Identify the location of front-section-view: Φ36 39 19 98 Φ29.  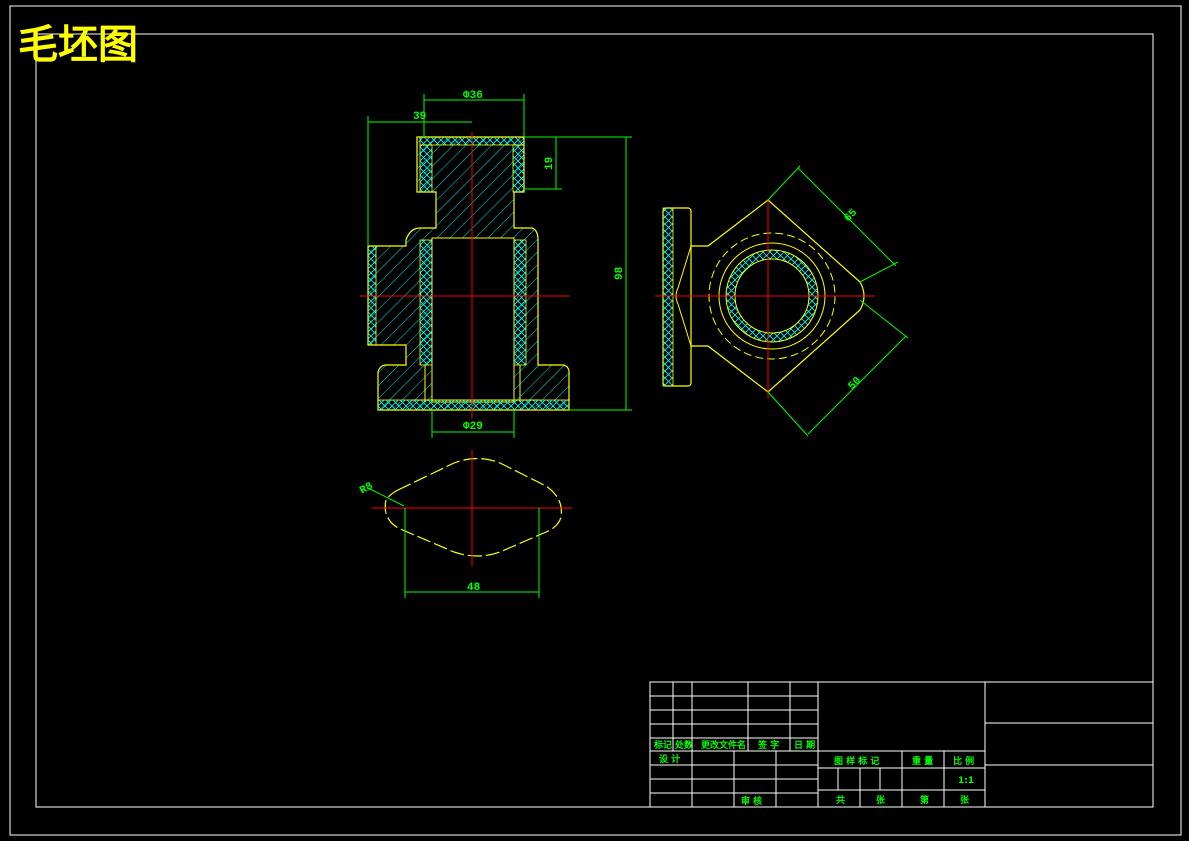
(496, 264).